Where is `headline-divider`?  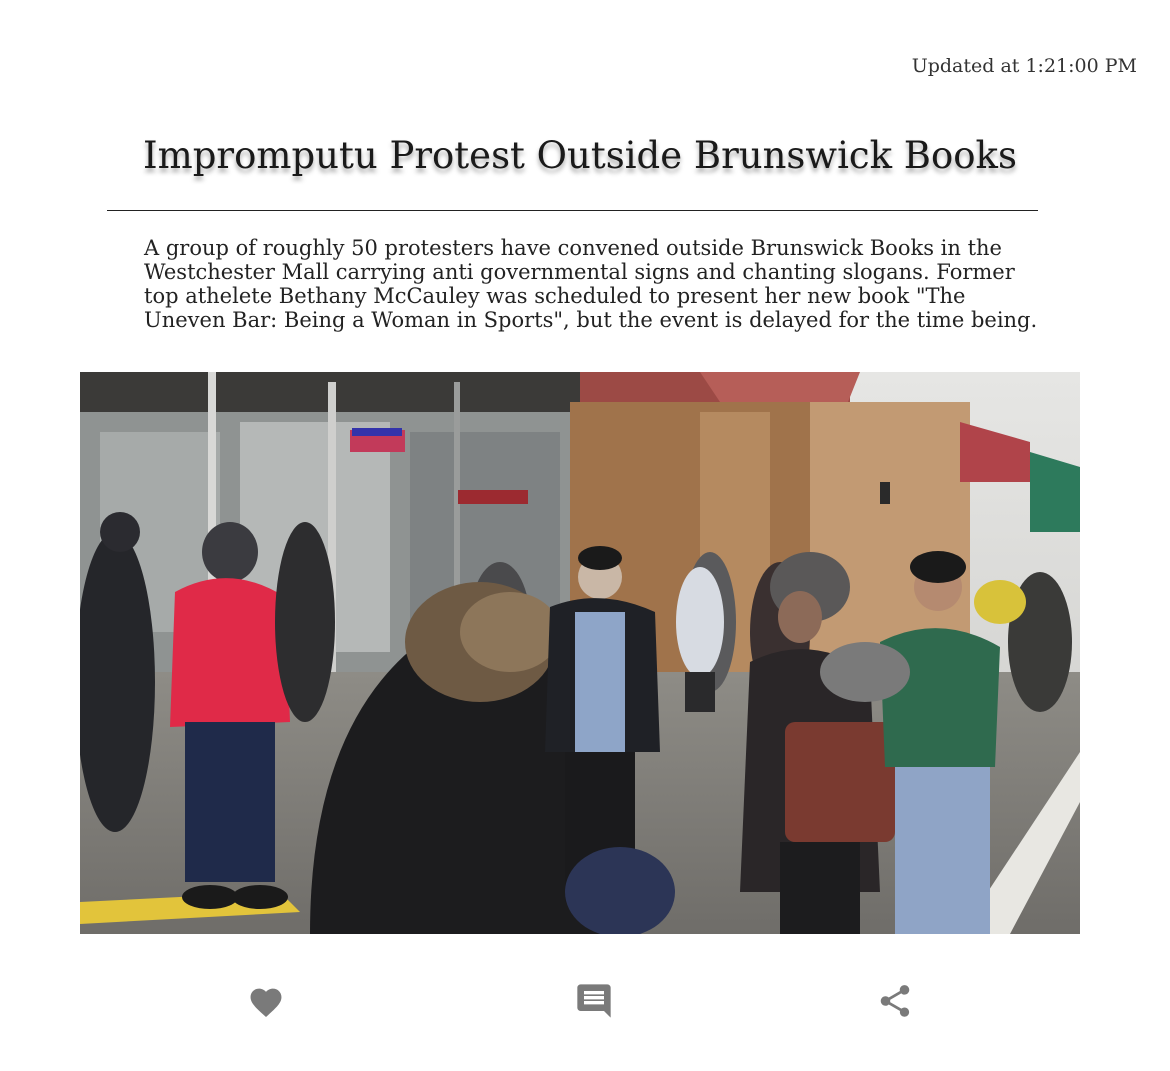
headline-divider is located at coordinates (572, 210).